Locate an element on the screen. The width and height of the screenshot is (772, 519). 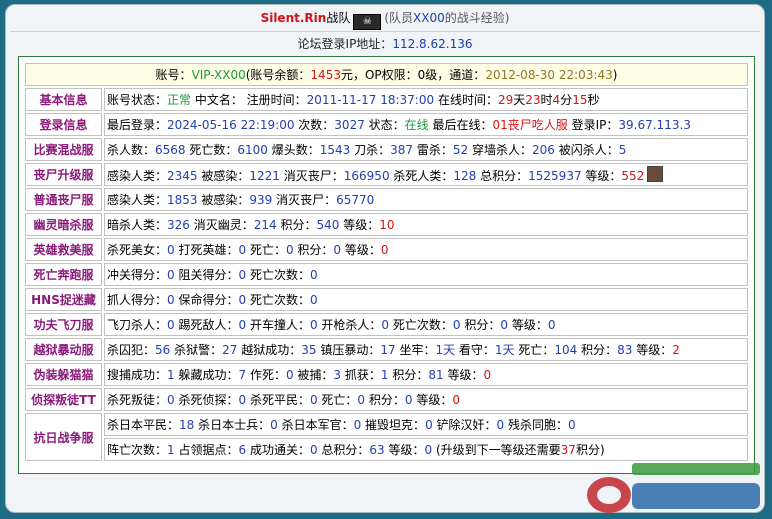
stat-label: 抓获： is located at coordinates (361, 375).